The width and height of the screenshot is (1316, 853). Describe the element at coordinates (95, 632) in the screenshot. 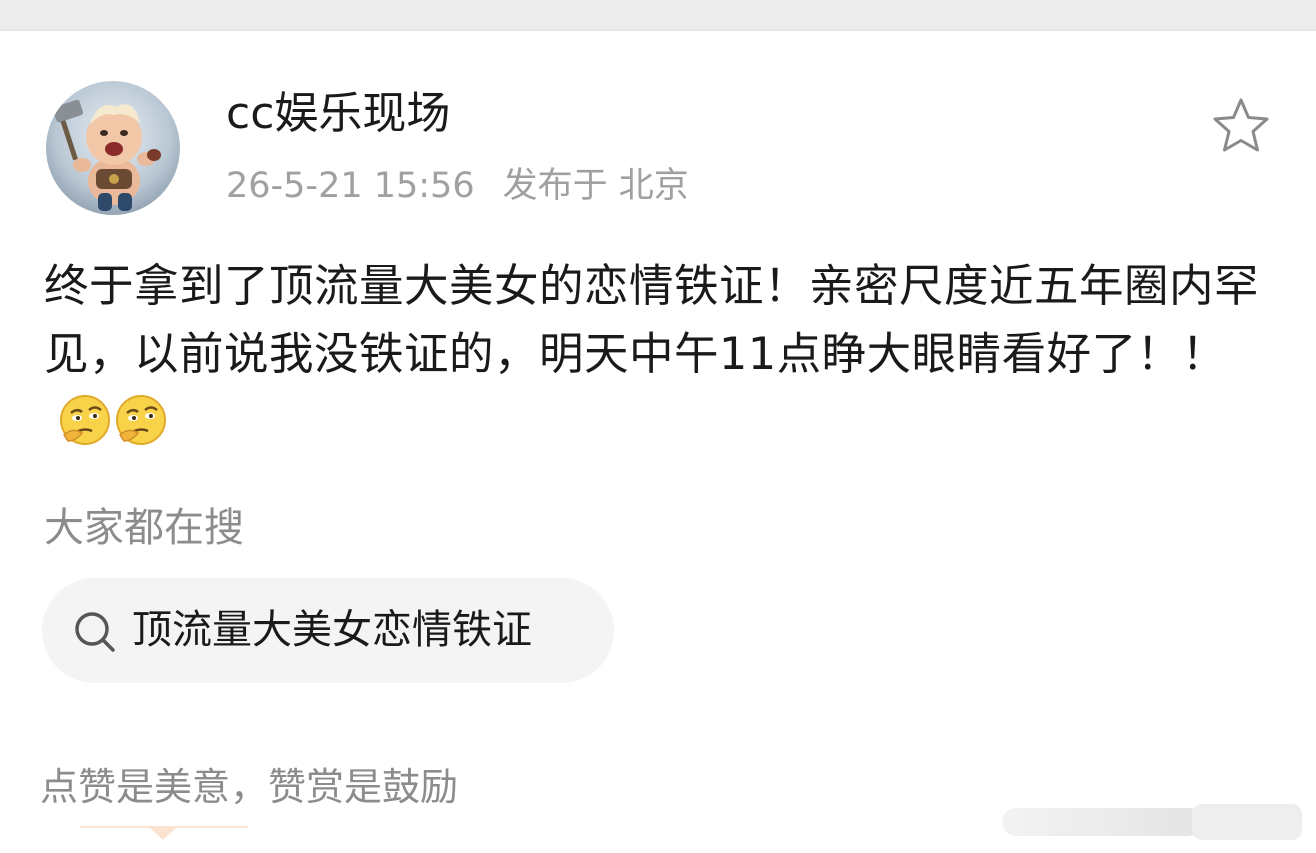

I see `search-icon` at that location.